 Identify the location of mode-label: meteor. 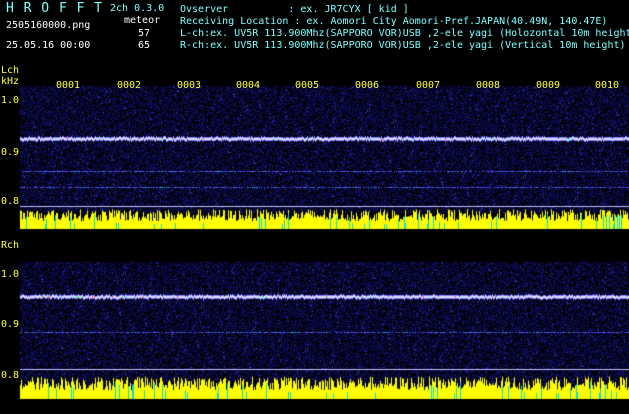
(142, 20).